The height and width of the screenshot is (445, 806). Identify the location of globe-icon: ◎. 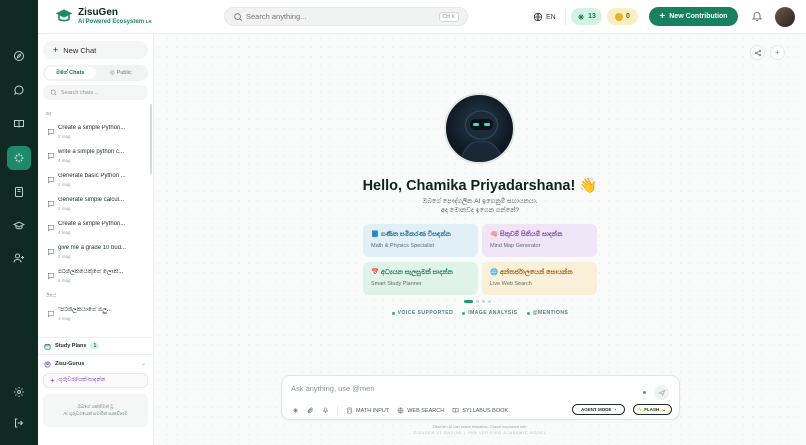
(112, 73).